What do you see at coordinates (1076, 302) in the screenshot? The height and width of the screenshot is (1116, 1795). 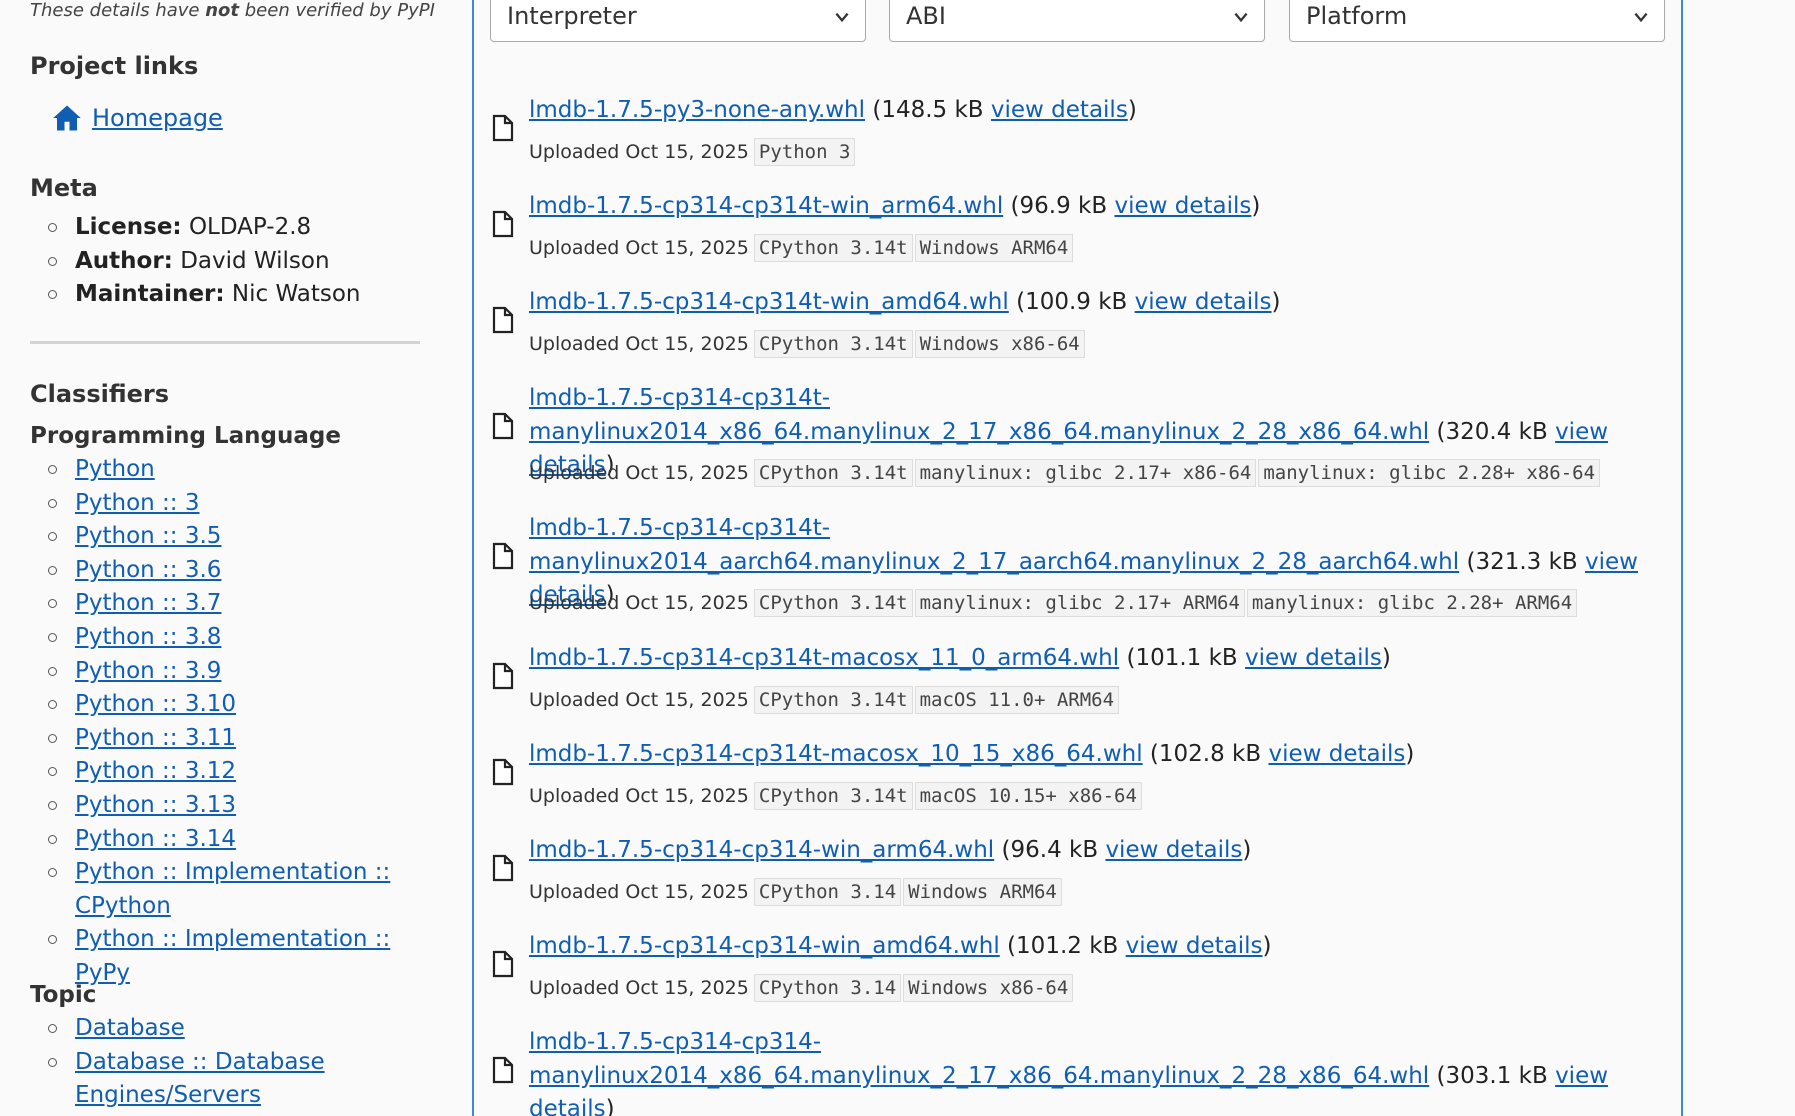 I see `file-size: 100.9 kB` at bounding box center [1076, 302].